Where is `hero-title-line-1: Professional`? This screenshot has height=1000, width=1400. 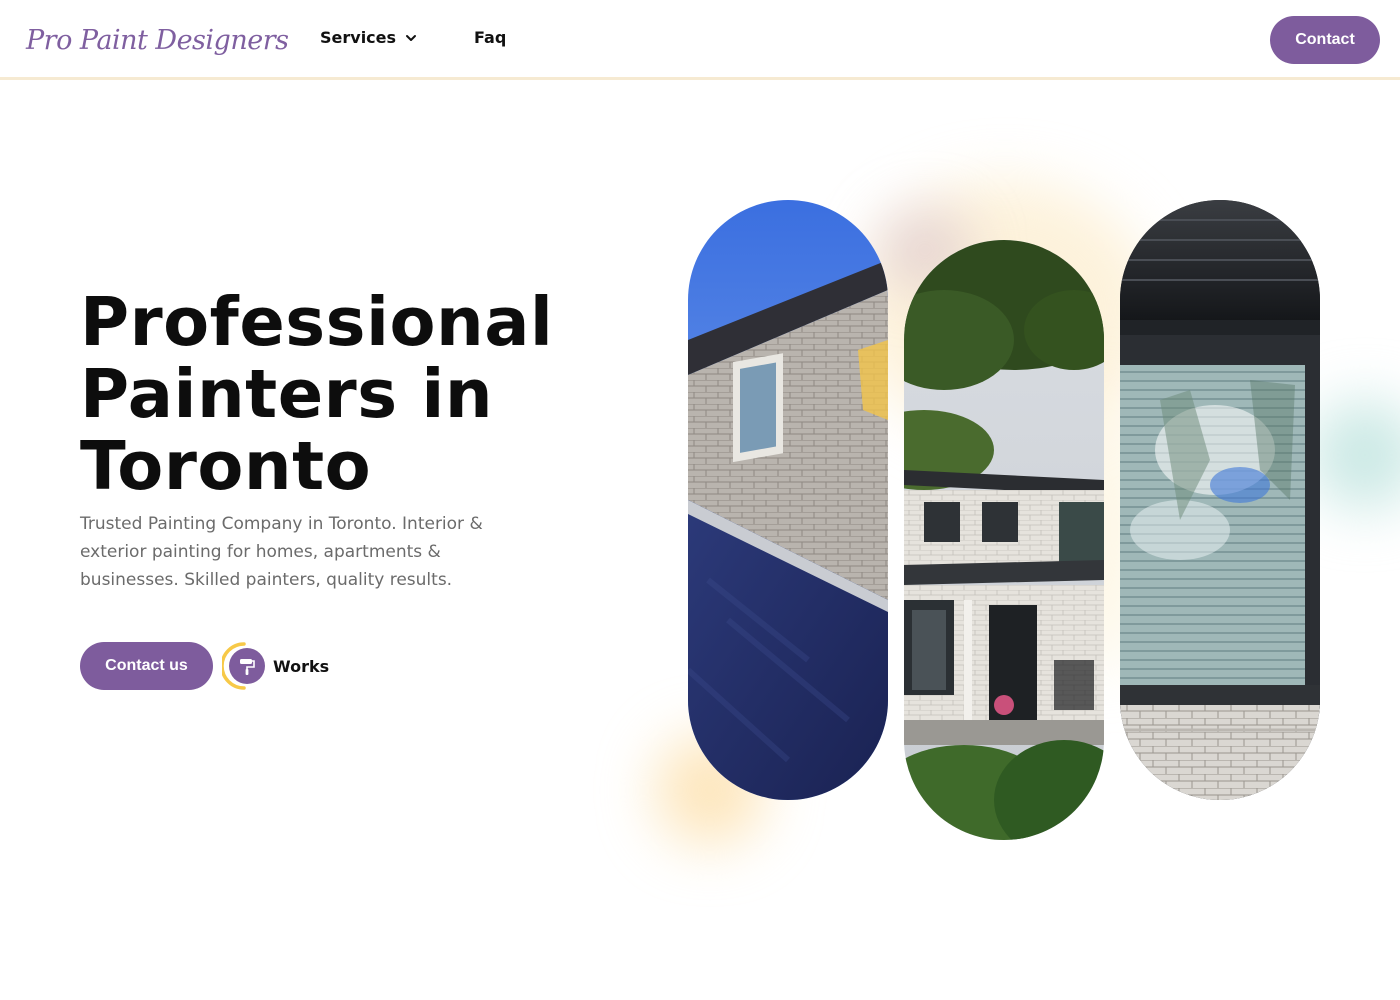 hero-title-line-1: Professional is located at coordinates (317, 322).